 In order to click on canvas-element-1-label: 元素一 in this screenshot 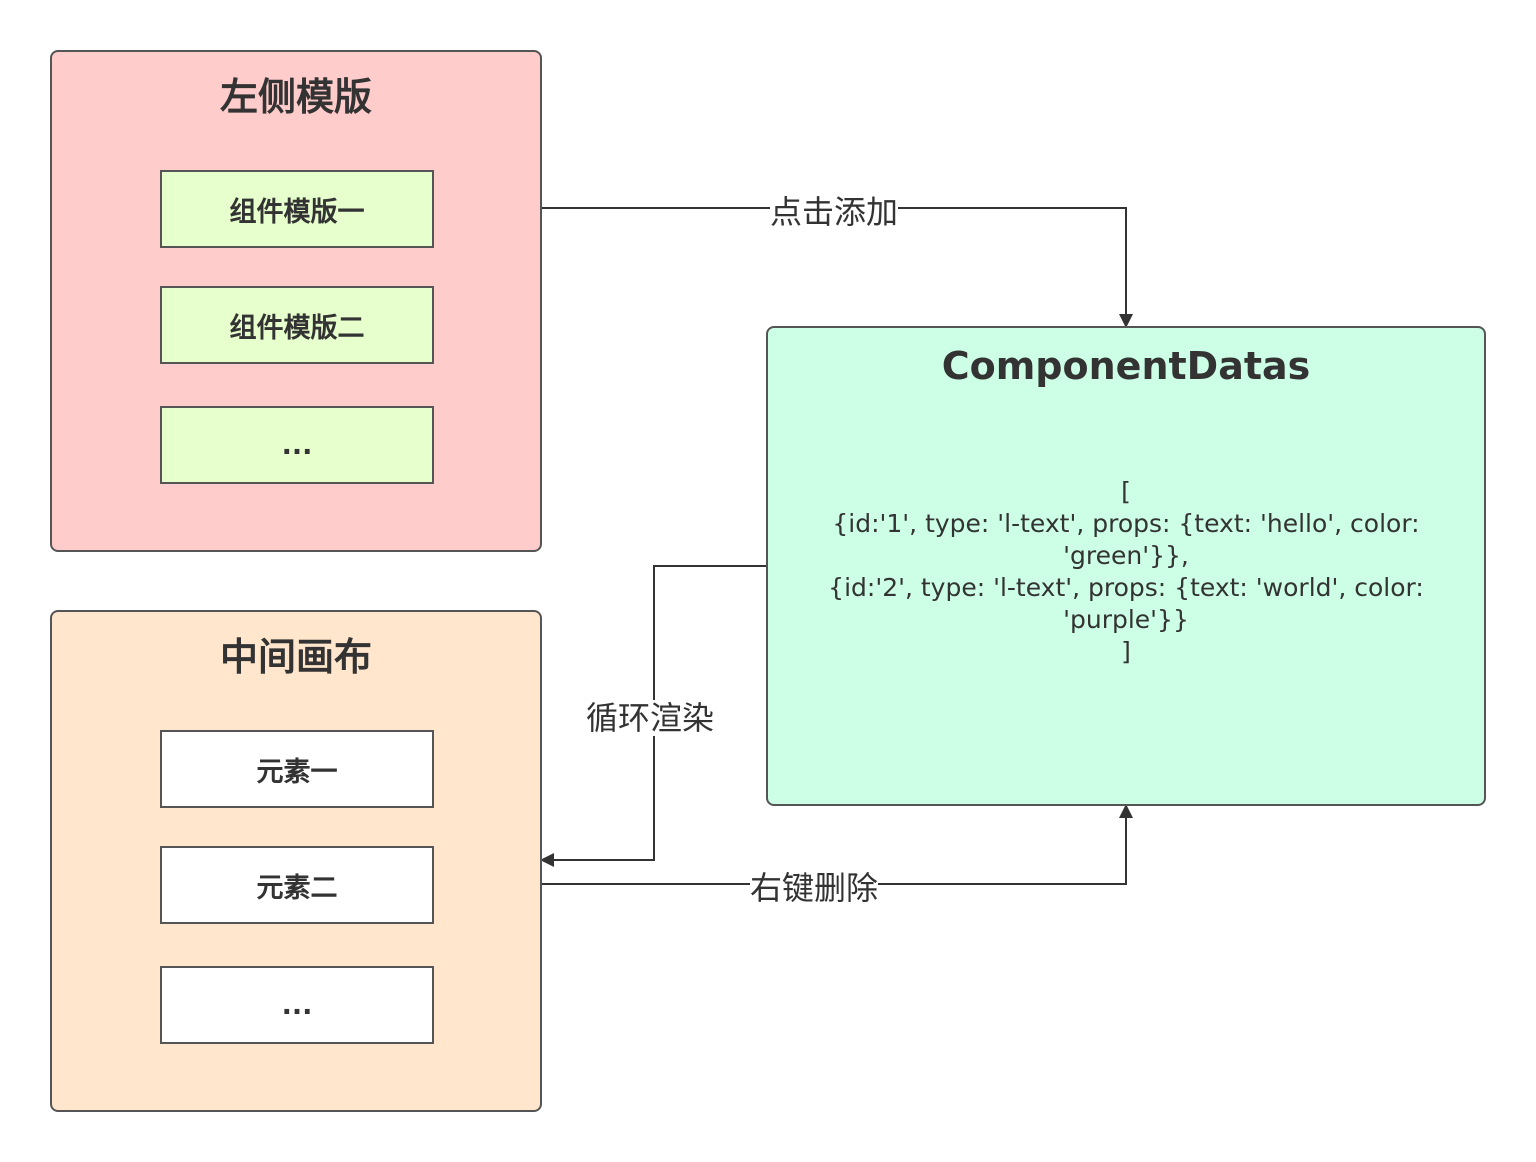, I will do `click(297, 772)`.